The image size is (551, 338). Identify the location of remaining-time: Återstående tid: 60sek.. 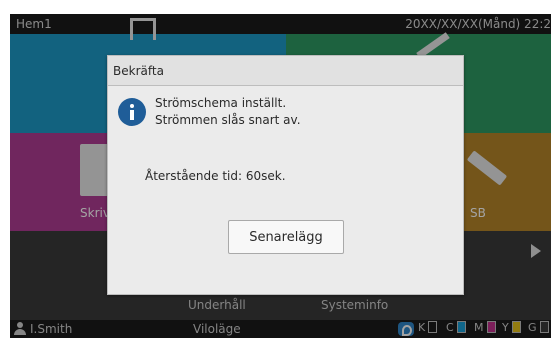
(215, 176).